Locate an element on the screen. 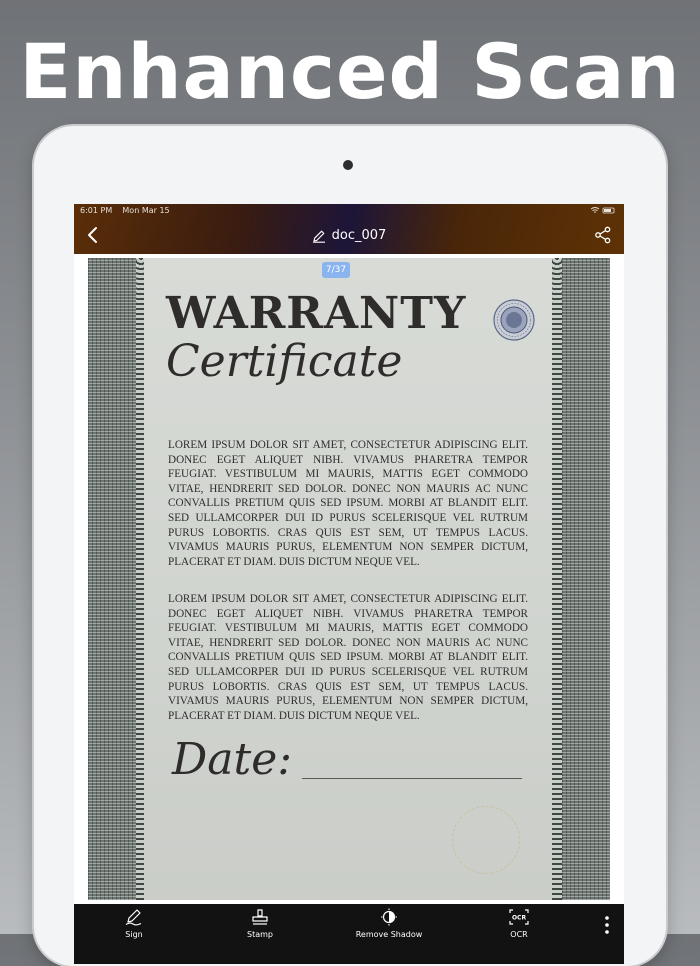 This screenshot has height=966, width=700. sign-label: Sign is located at coordinates (134, 934).